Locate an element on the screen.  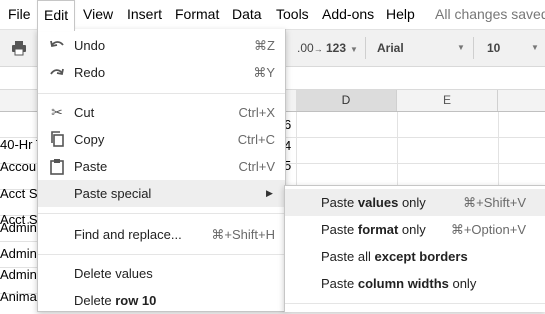
column-header-e: E is located at coordinates (447, 100).